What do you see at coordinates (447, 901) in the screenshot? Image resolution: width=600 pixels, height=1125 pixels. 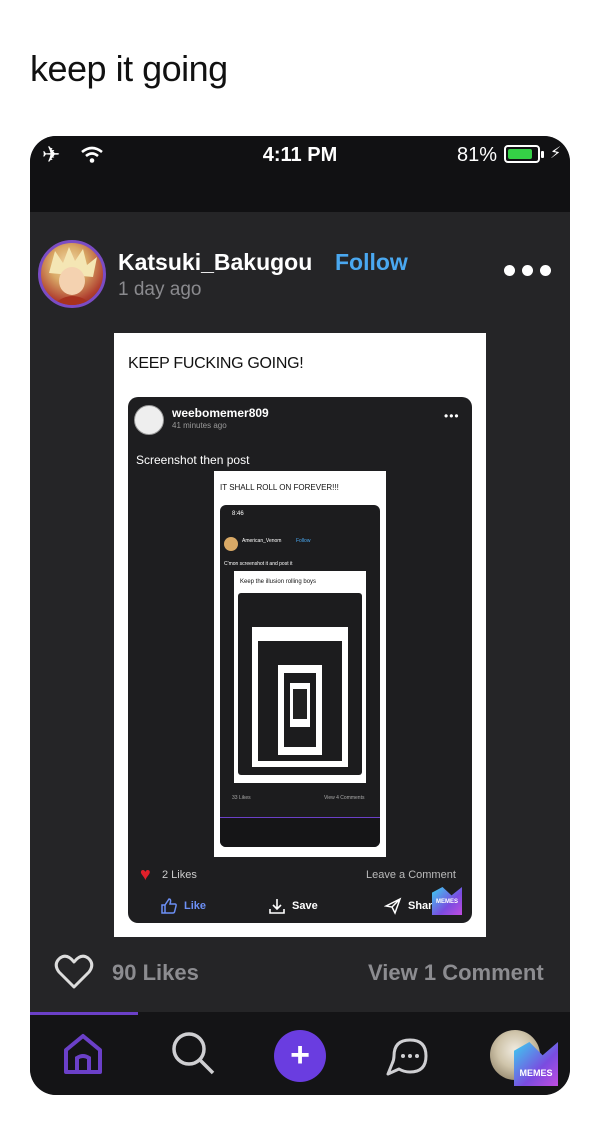 I see `memes-logo-small: MEMES` at bounding box center [447, 901].